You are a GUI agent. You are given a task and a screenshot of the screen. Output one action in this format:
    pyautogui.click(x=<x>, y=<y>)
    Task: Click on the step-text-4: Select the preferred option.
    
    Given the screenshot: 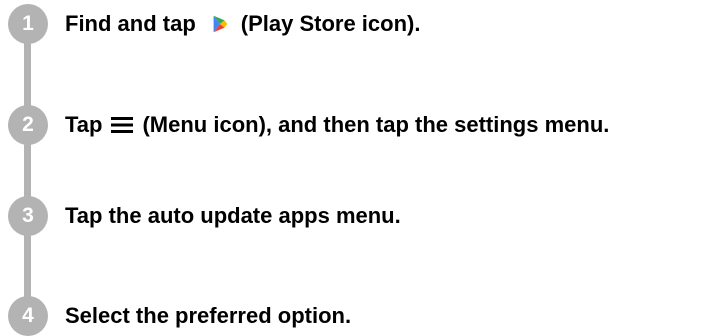 What is the action you would take?
    pyautogui.click(x=208, y=315)
    